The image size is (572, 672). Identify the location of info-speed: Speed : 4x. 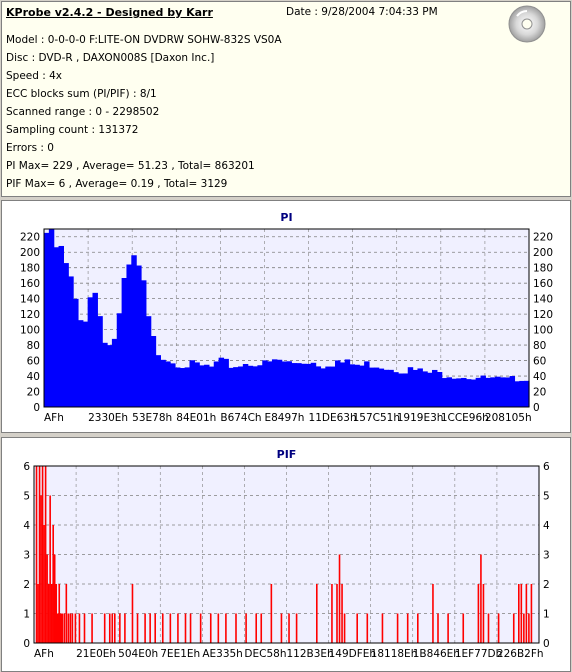
(34, 76).